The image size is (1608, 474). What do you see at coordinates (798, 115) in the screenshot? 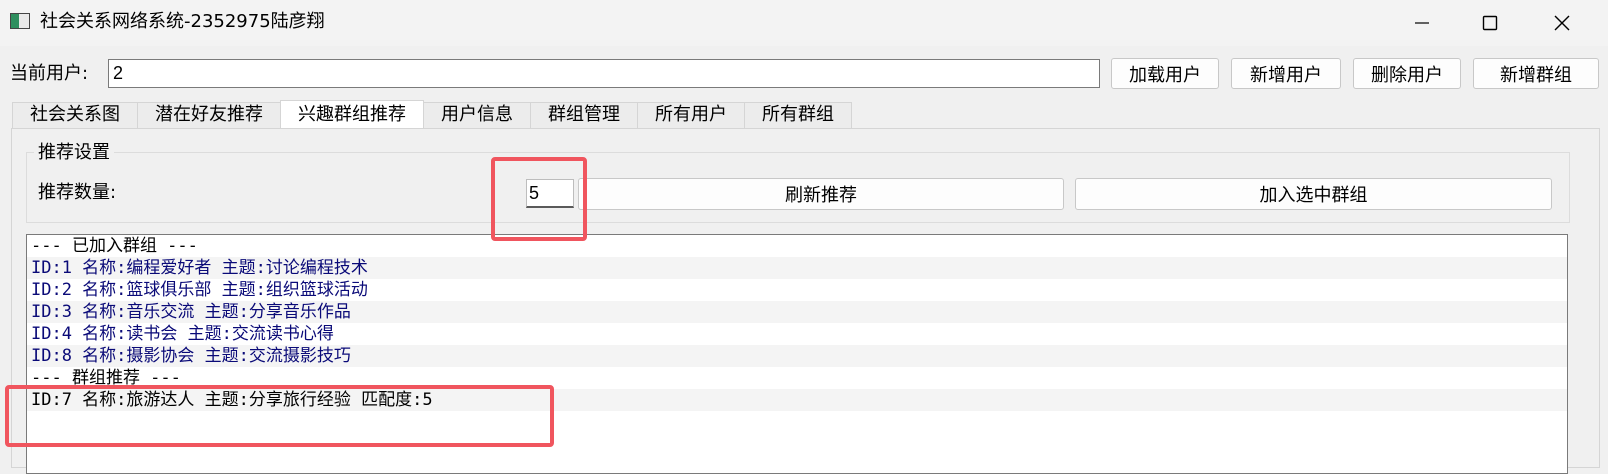
I see `tab-all-groups: 所有群组` at bounding box center [798, 115].